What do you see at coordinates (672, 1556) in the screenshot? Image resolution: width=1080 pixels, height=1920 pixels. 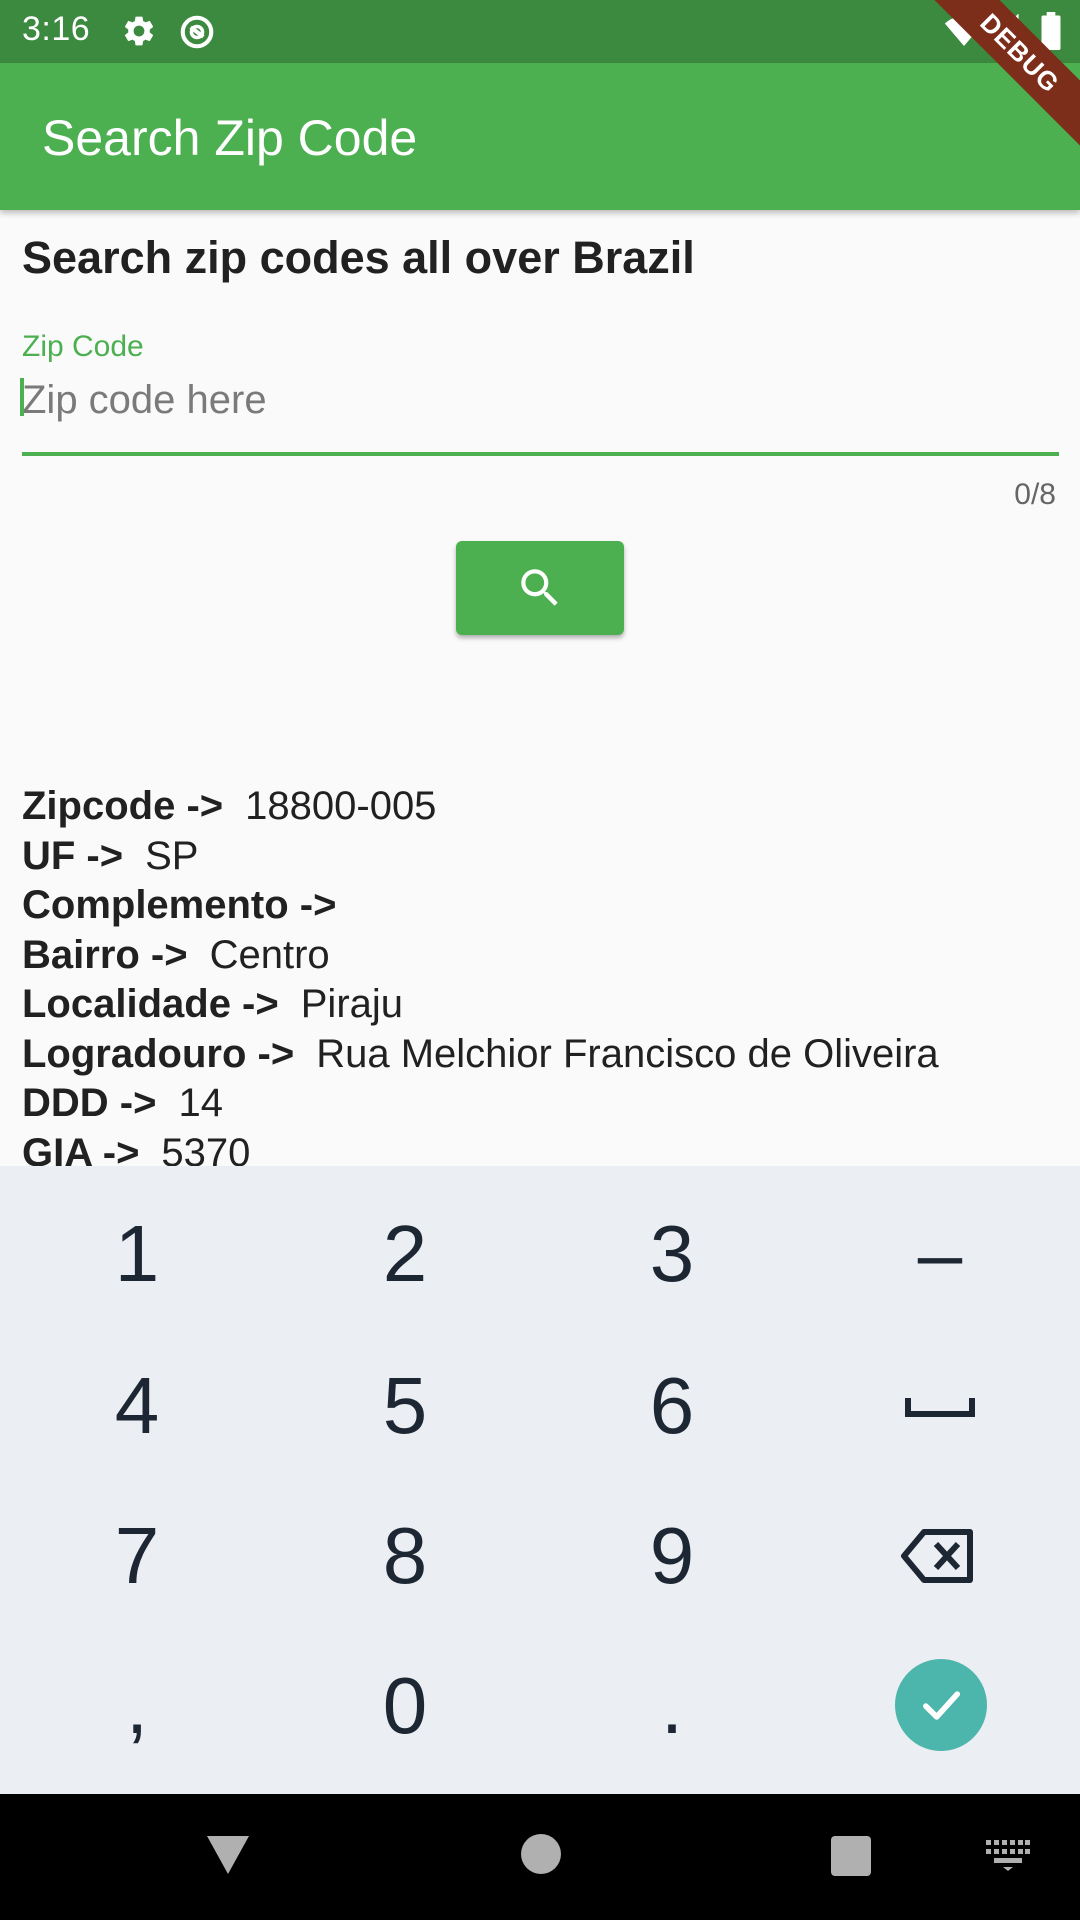 I see `key-9: 9` at bounding box center [672, 1556].